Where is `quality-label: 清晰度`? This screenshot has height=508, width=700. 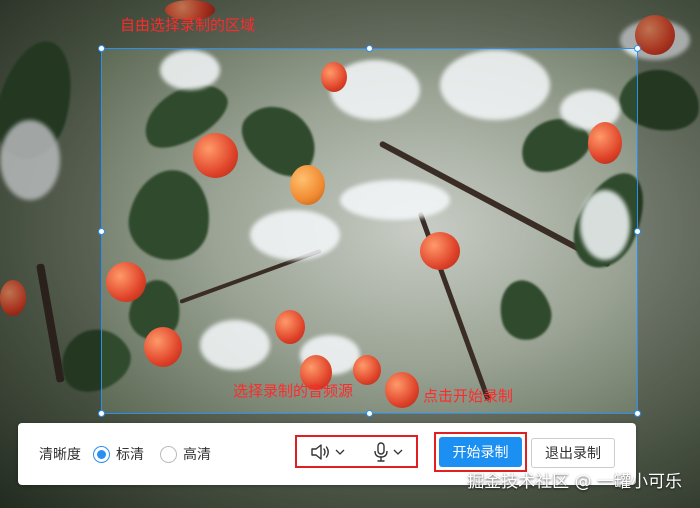 quality-label: 清晰度 is located at coordinates (60, 455).